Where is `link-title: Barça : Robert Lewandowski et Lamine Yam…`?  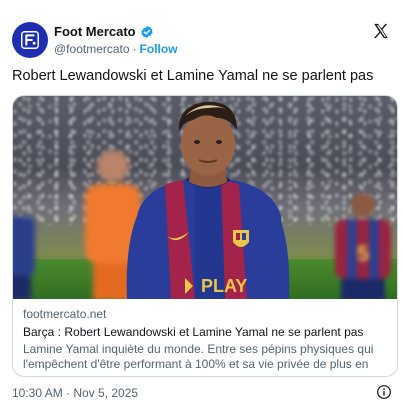 link-title: Barça : Robert Lewandowski et Lamine Yam… is located at coordinates (193, 332).